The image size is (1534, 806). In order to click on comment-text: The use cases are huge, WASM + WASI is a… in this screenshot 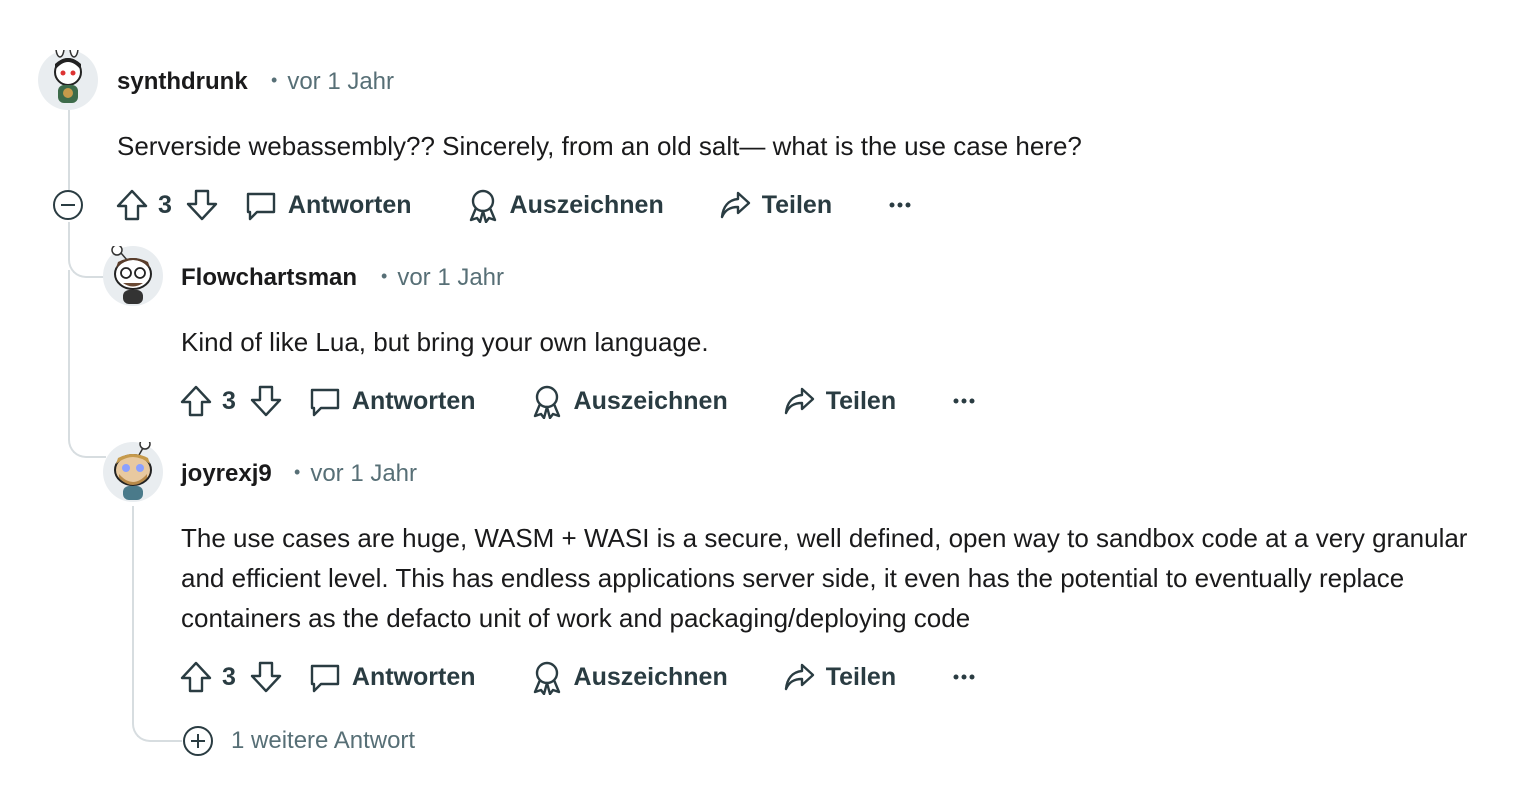, I will do `click(824, 578)`.